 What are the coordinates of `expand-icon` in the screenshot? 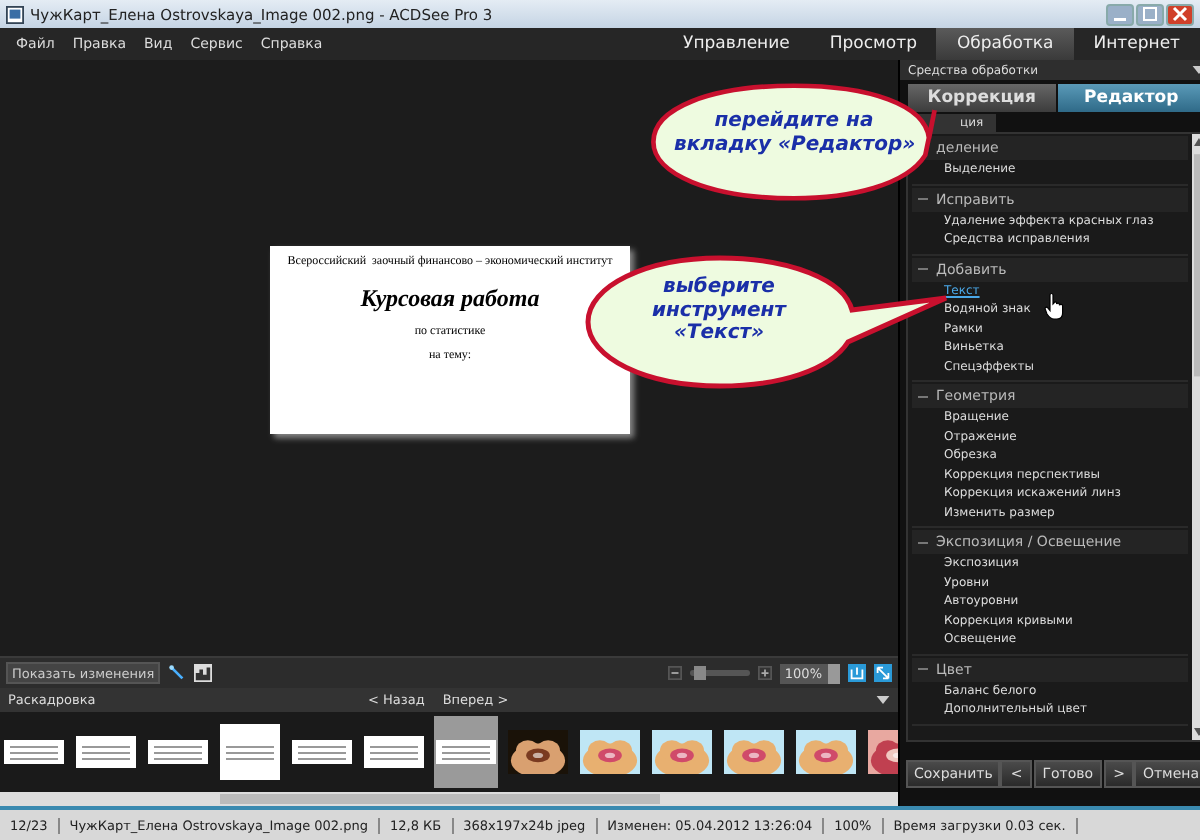 It's located at (883, 673).